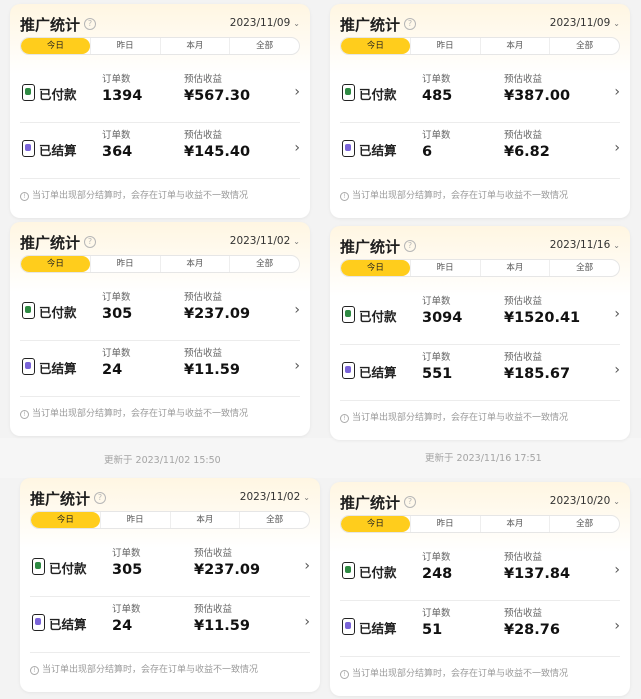 The height and width of the screenshot is (699, 641). Describe the element at coordinates (480, 246) in the screenshot. I see `card-header: 推广统计? 2023/11/16 ⌄` at that location.